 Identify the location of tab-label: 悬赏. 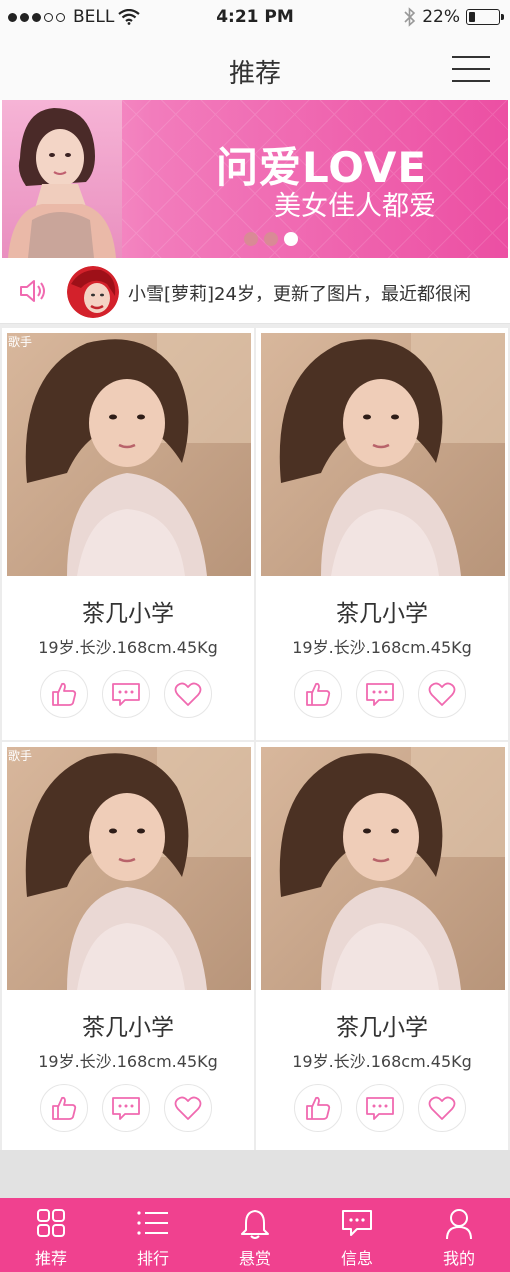
(254, 1258).